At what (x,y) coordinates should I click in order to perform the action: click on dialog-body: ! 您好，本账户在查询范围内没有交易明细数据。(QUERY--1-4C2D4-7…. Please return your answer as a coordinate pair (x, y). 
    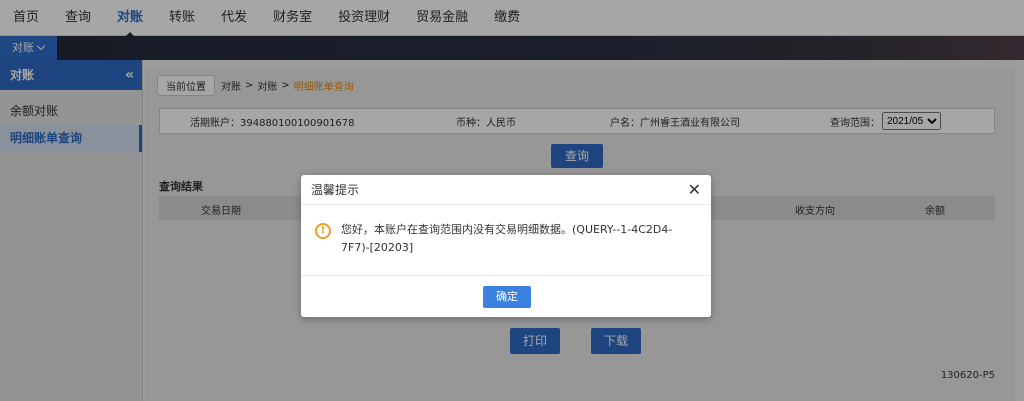
    Looking at the image, I should click on (505, 239).